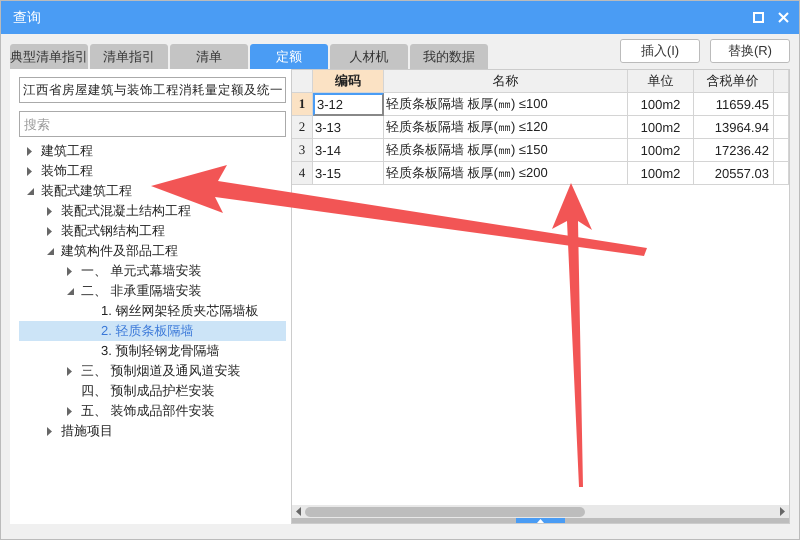 The width and height of the screenshot is (800, 540). Describe the element at coordinates (369, 56) in the screenshot. I see `tab: 人材机` at that location.